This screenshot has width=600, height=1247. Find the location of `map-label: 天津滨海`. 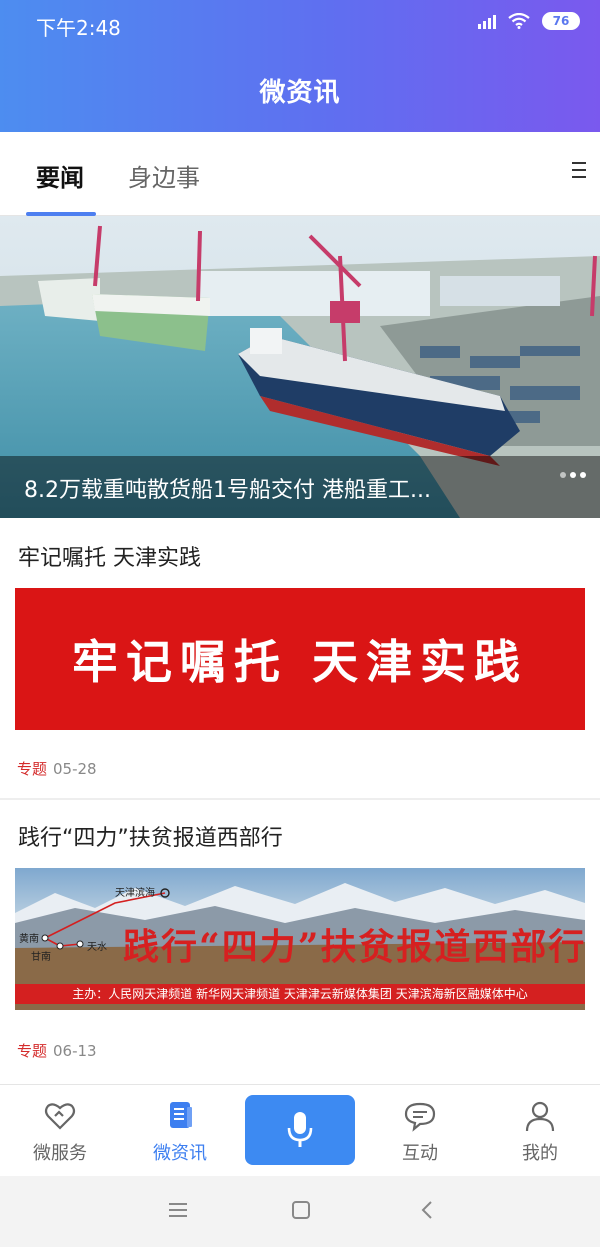

map-label: 天津滨海 is located at coordinates (135, 893).